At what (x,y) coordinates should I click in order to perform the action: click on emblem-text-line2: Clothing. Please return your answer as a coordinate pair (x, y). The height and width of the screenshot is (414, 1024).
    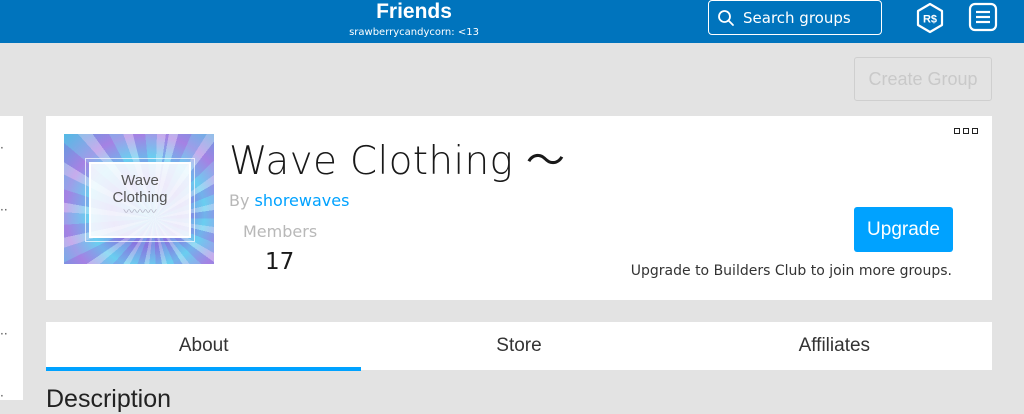
    Looking at the image, I should click on (140, 197).